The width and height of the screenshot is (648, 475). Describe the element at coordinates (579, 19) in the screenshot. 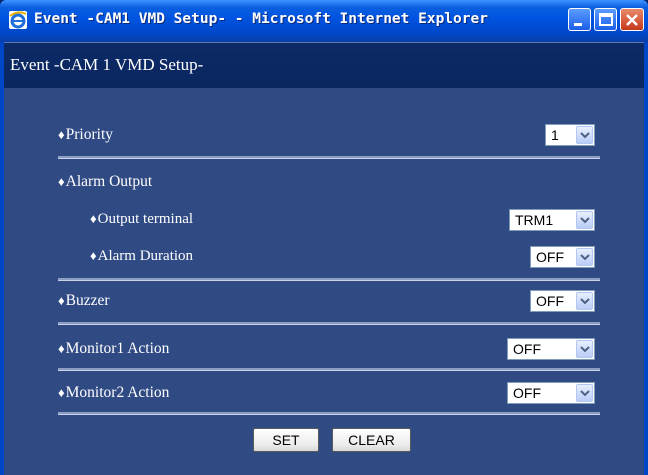

I see `minimize-button` at that location.